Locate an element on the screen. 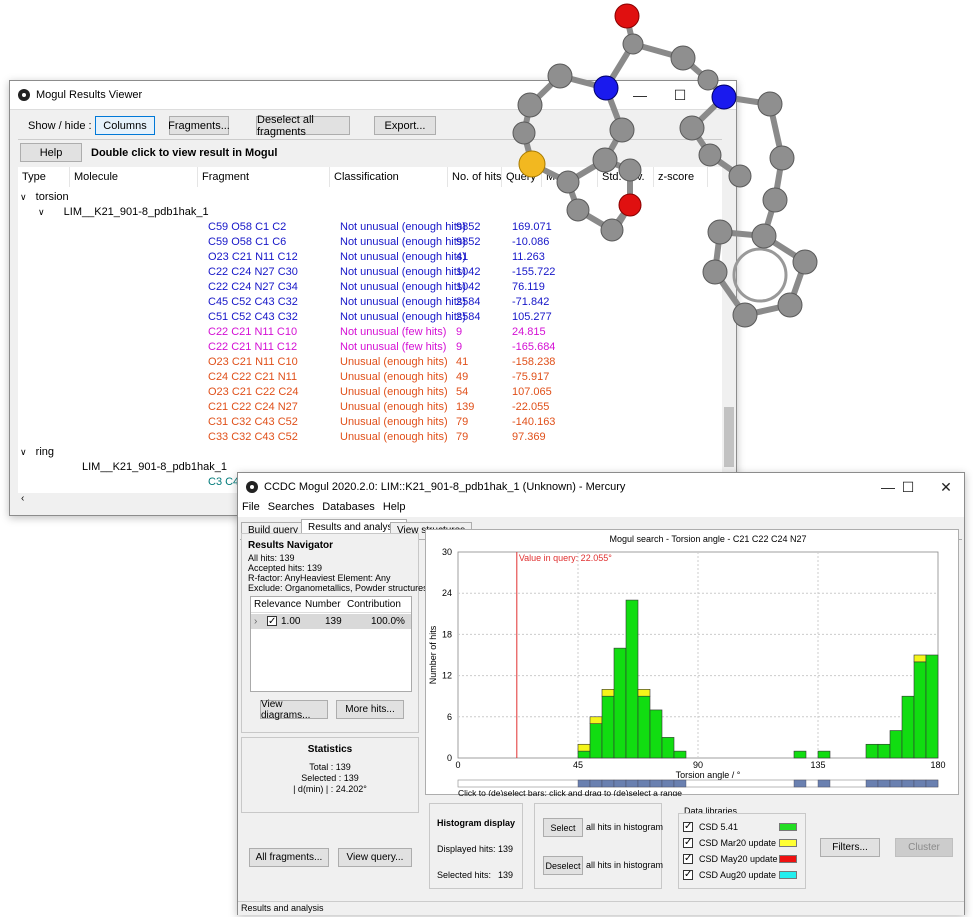 This screenshot has width=973, height=917. hits-cell: 79 is located at coordinates (462, 437).